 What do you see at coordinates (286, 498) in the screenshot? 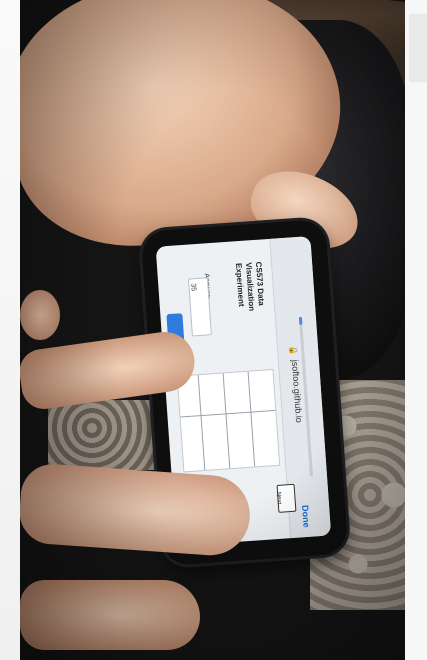
I see `next-button: Next` at bounding box center [286, 498].